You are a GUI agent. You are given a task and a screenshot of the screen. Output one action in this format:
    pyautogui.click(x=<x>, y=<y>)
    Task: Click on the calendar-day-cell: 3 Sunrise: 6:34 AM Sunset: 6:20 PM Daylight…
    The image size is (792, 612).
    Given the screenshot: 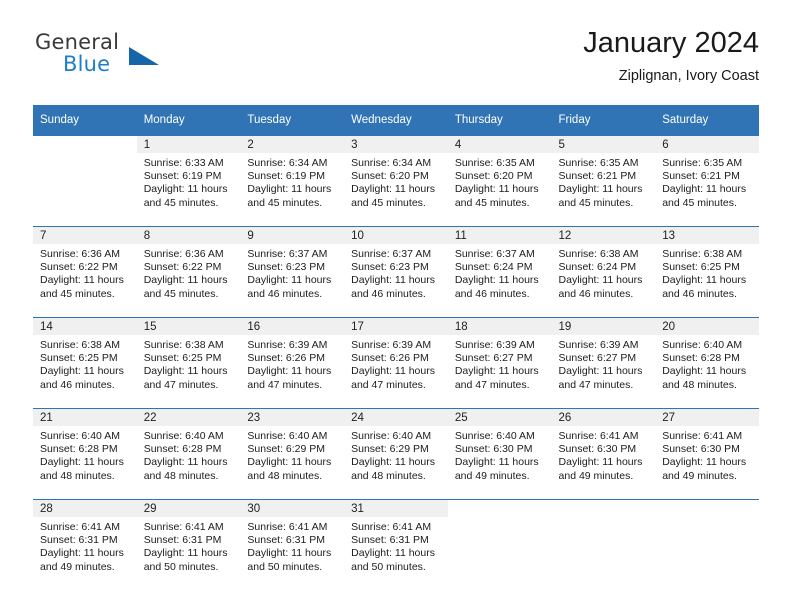 What is the action you would take?
    pyautogui.click(x=396, y=181)
    